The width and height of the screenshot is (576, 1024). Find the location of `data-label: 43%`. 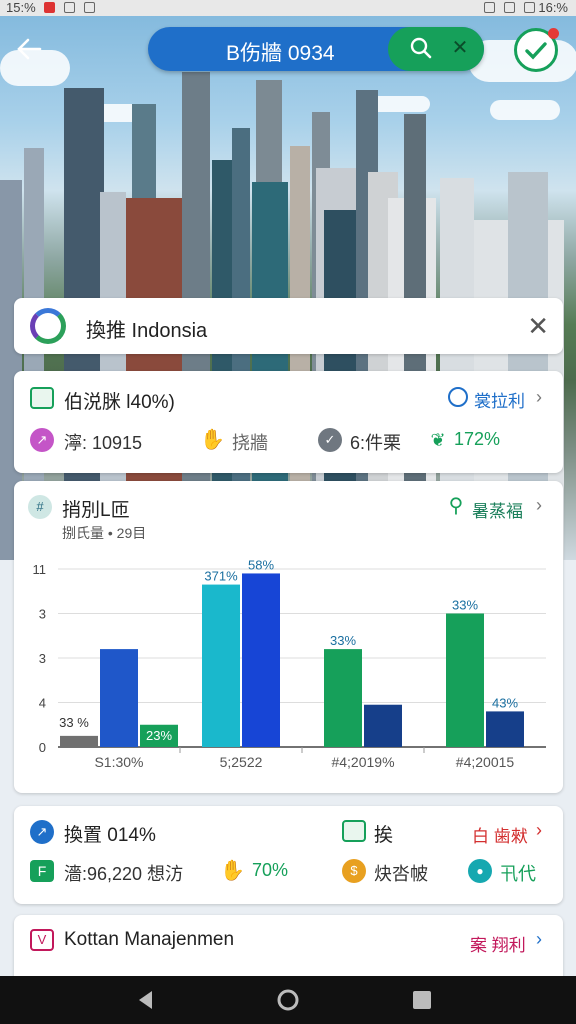

data-label: 43% is located at coordinates (505, 702).